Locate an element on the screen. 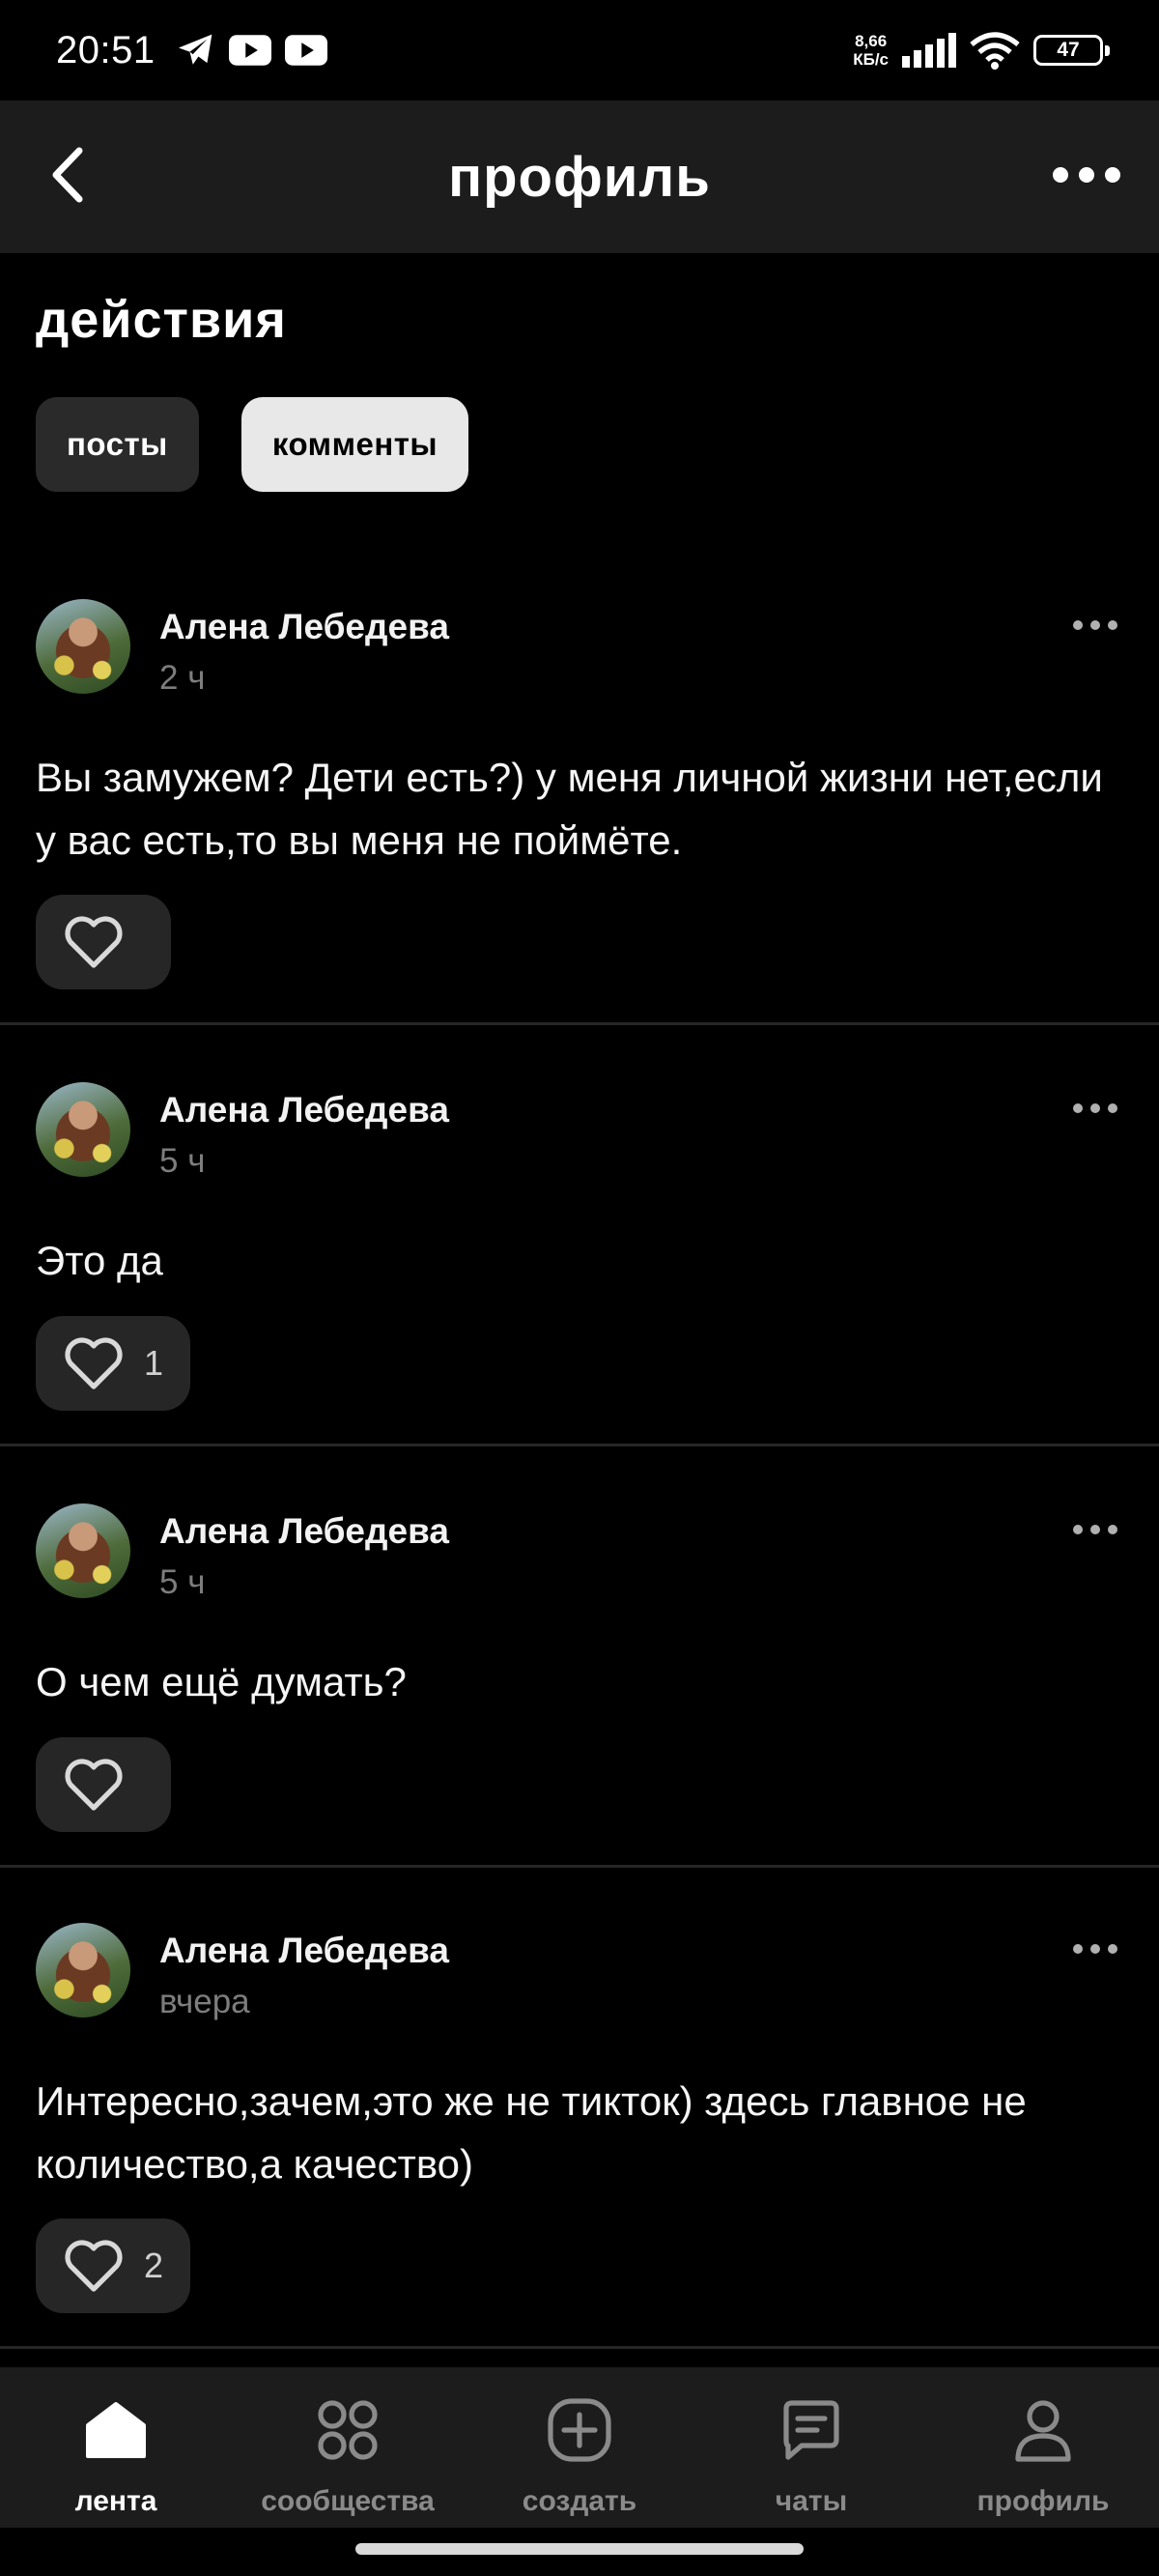 This screenshot has width=1159, height=2576. comment-text: Это да is located at coordinates (99, 1261).